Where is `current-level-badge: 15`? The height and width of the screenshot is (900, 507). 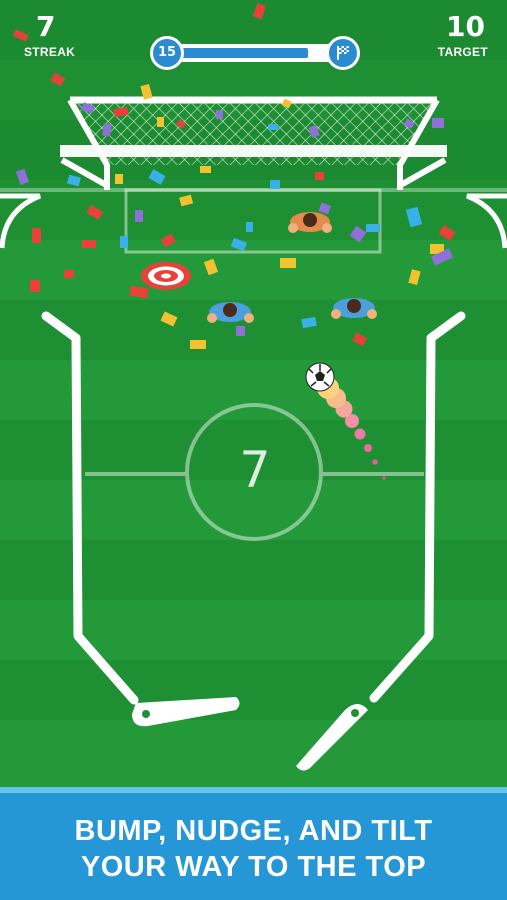
current-level-badge: 15 is located at coordinates (167, 53).